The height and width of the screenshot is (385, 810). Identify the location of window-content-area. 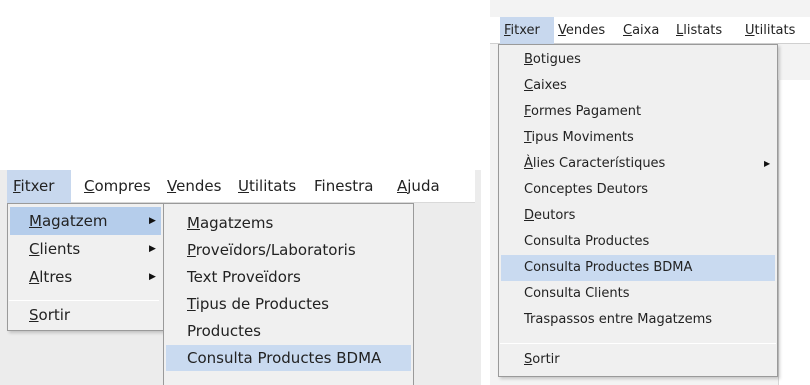
(794, 232).